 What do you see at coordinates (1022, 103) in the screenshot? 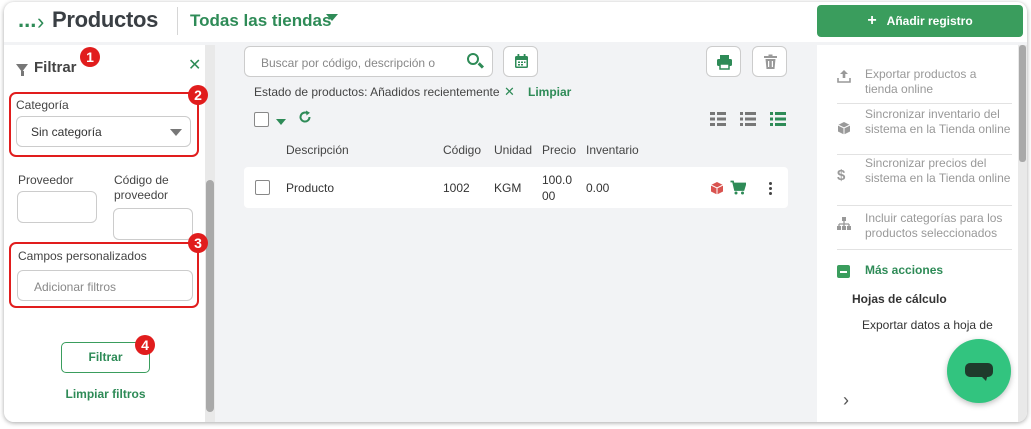
I see `actions-scrollbar-thumb` at bounding box center [1022, 103].